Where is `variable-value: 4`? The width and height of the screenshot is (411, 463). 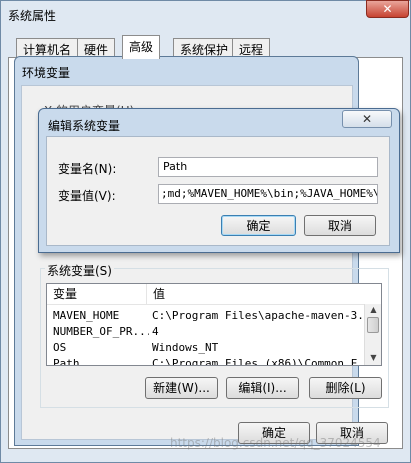
variable-value: 4 is located at coordinates (155, 331).